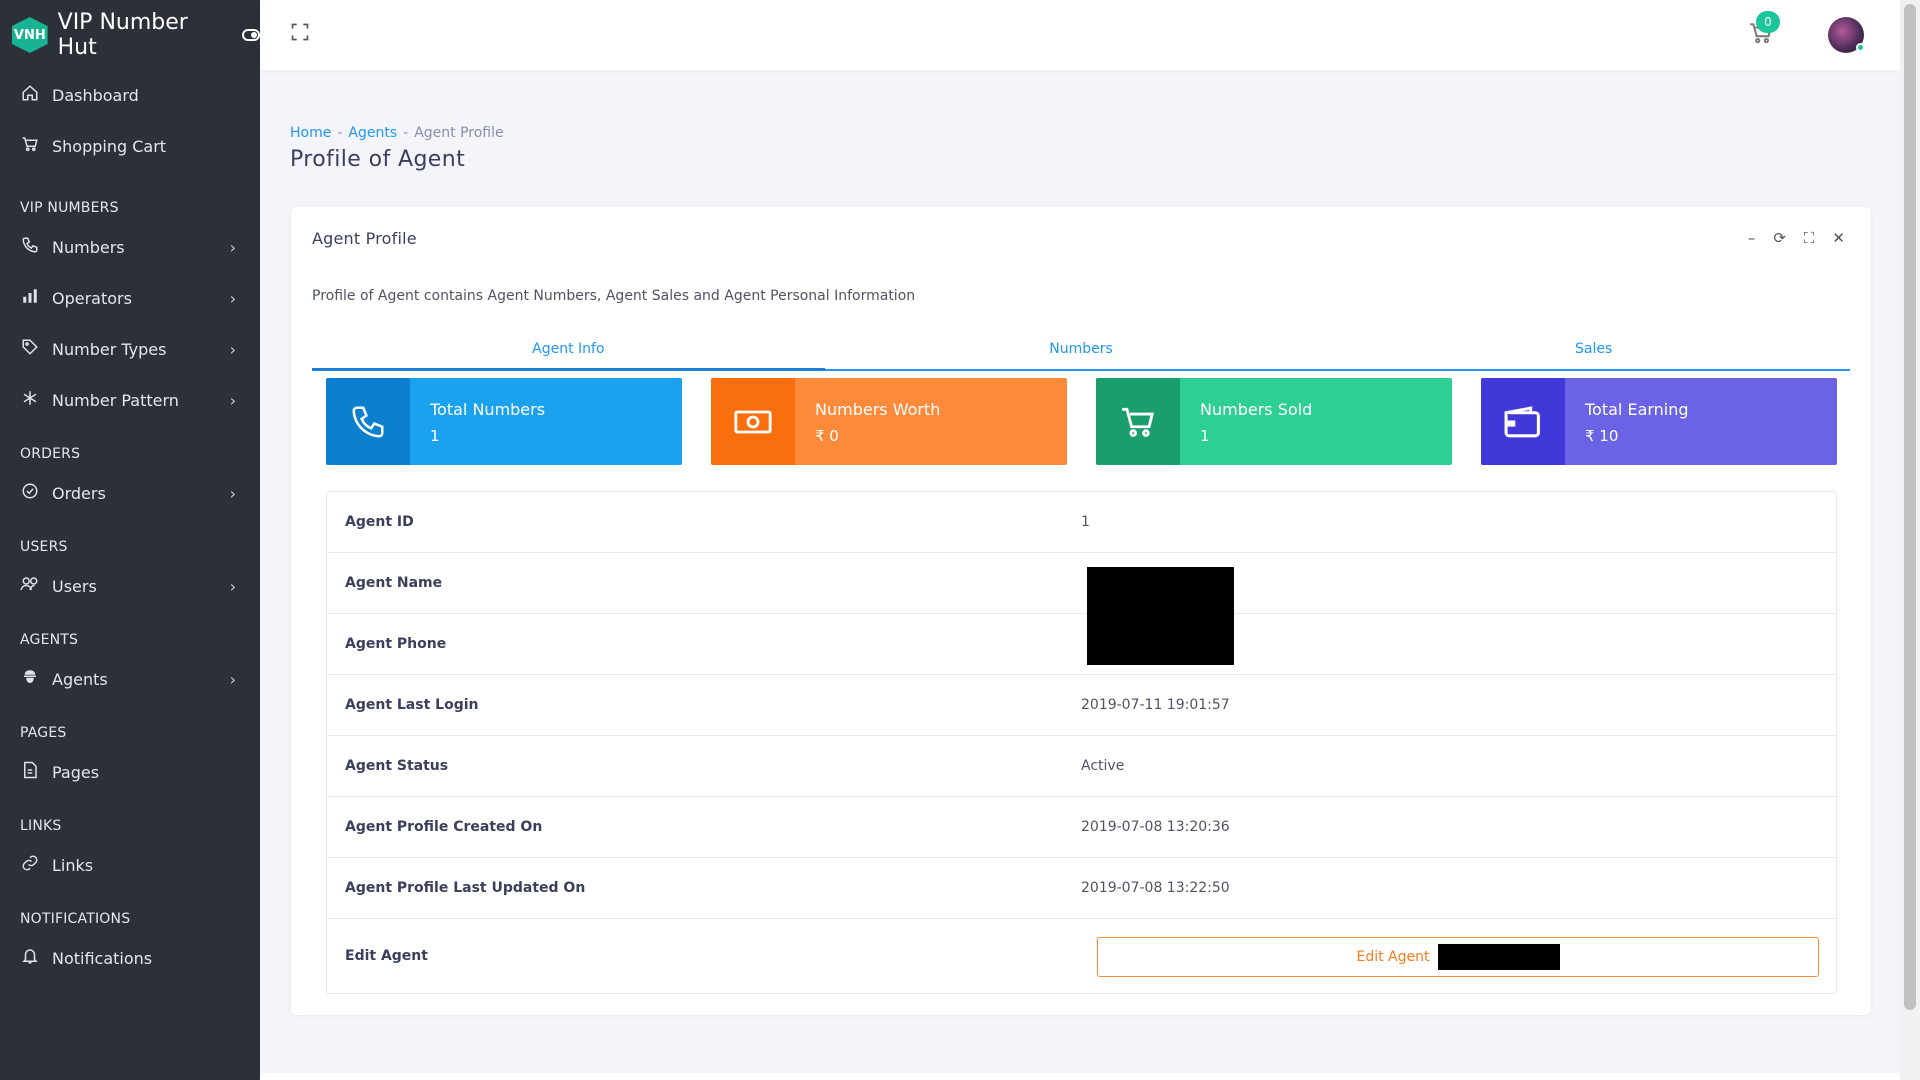 The width and height of the screenshot is (1920, 1080). Describe the element at coordinates (130, 865) in the screenshot. I see `sidebar-item-links: Links` at that location.